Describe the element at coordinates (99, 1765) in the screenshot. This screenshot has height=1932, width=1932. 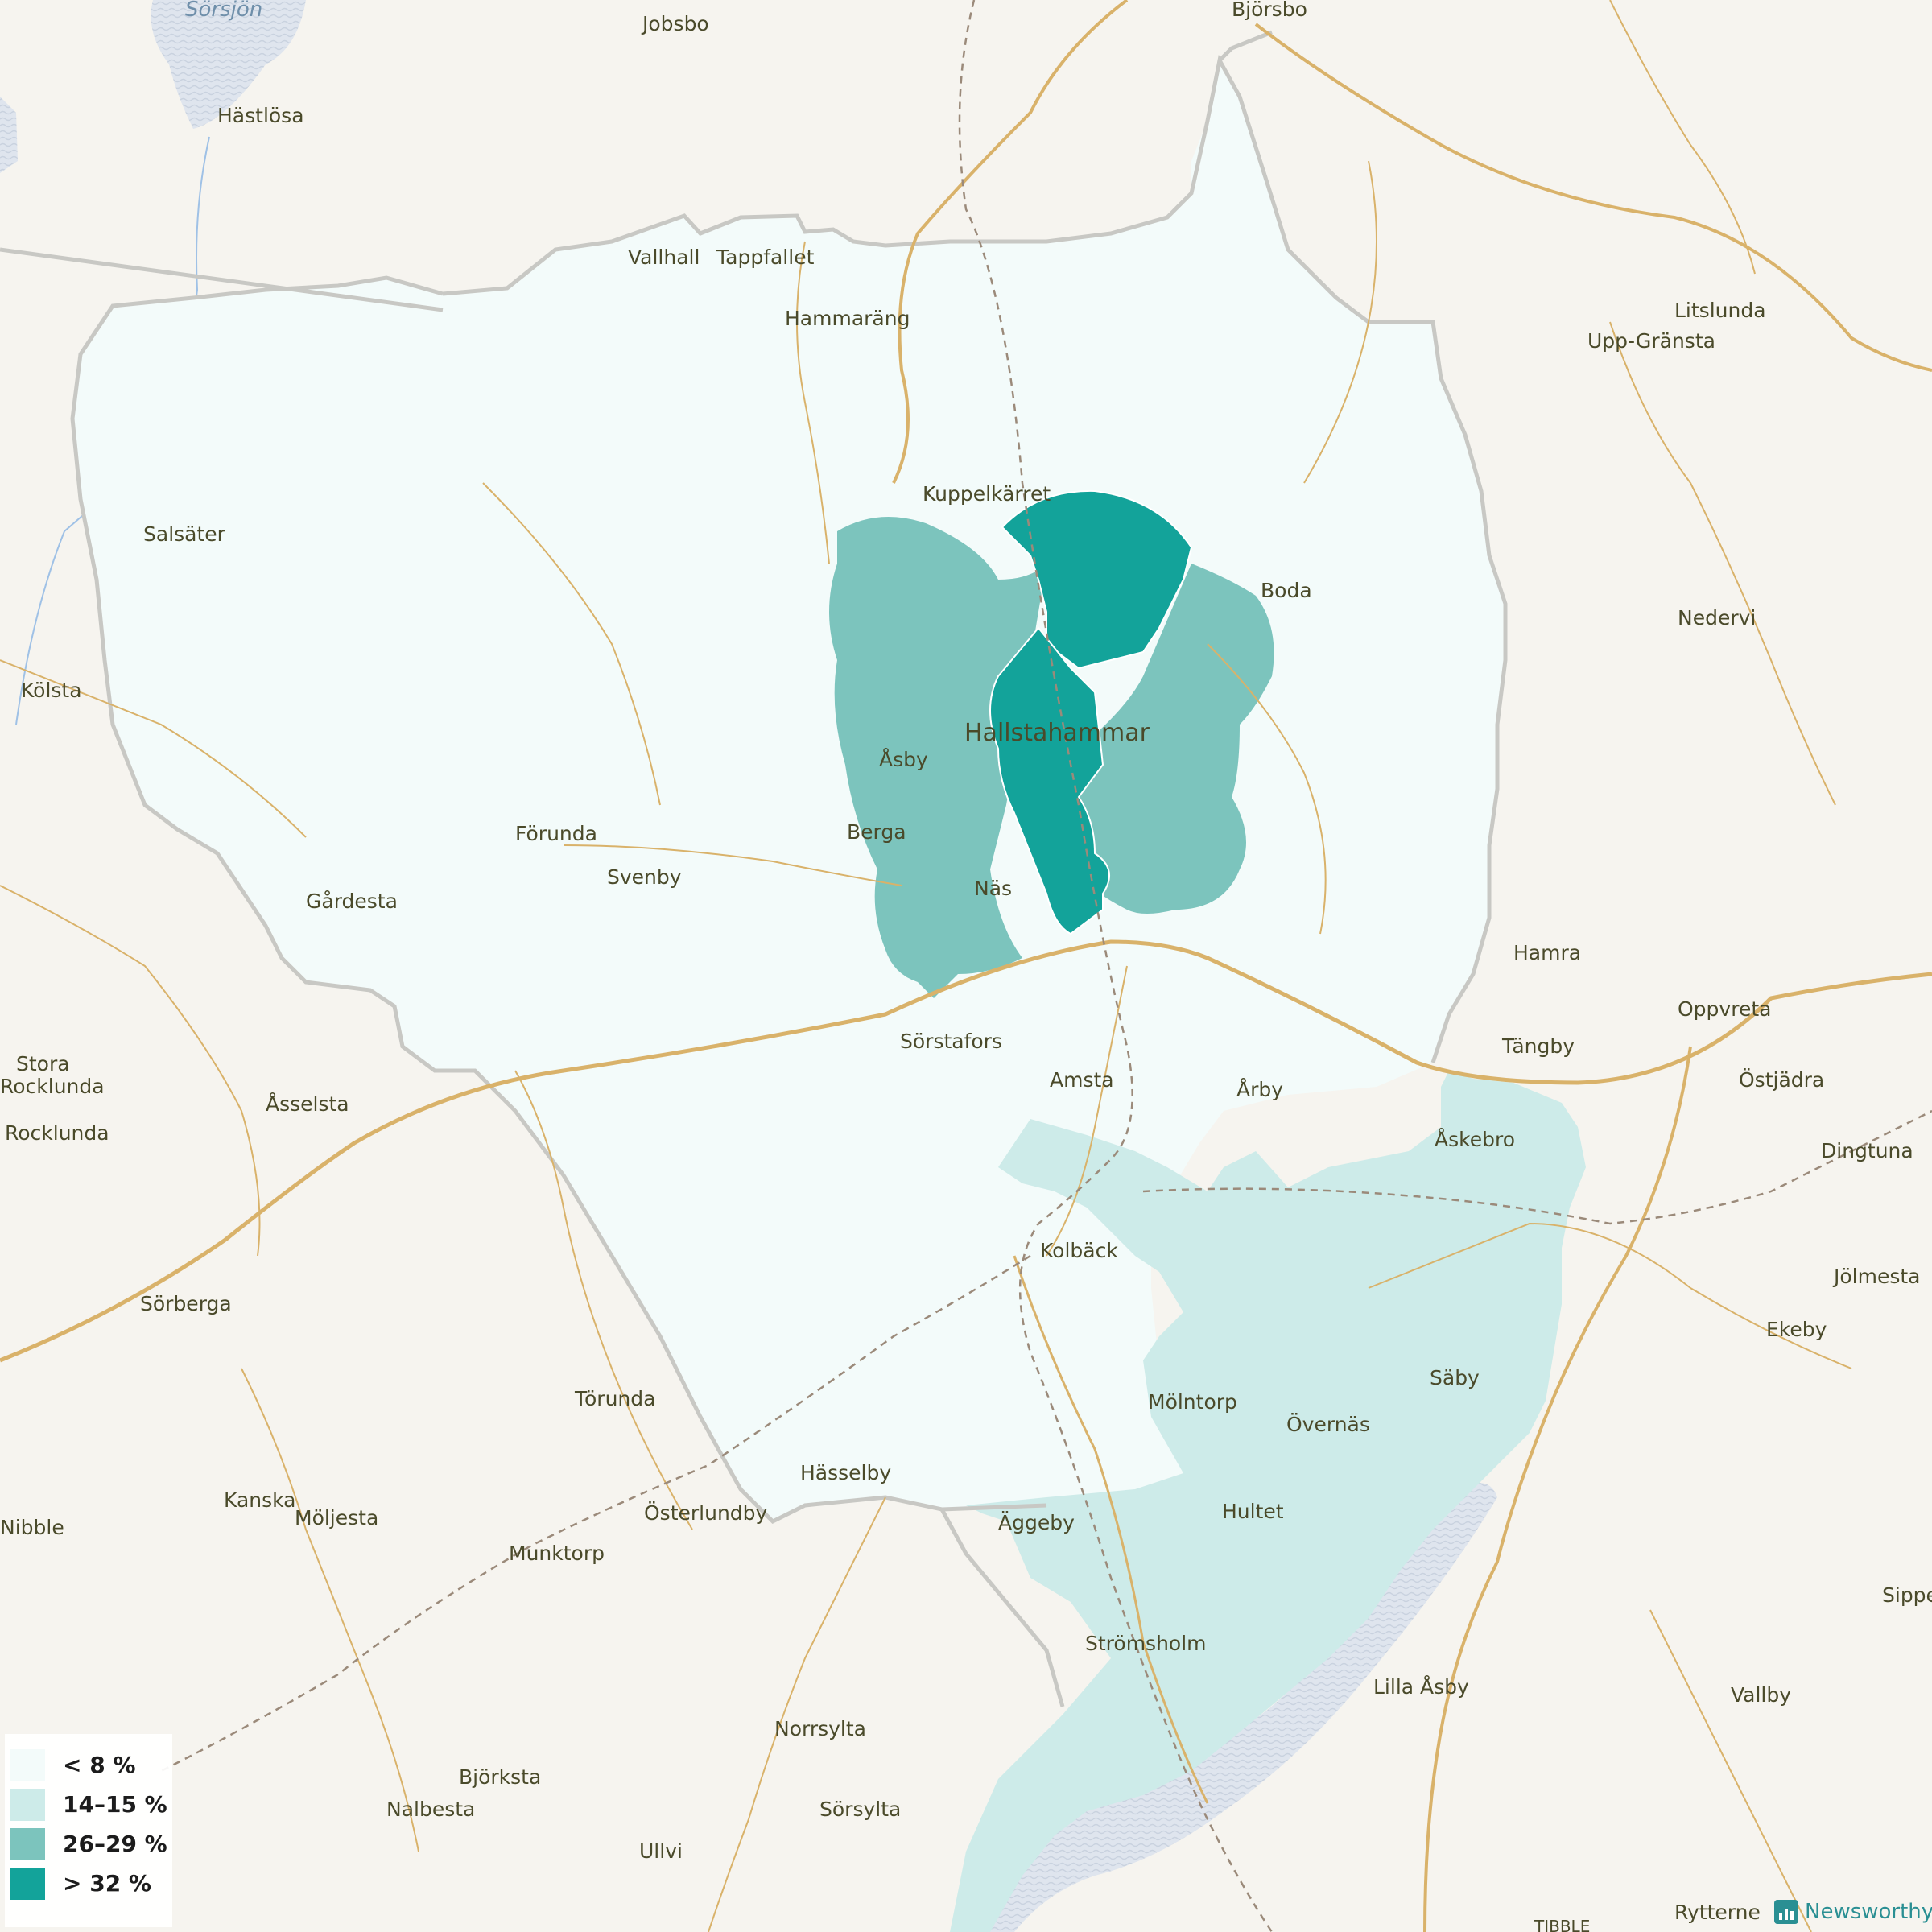
I see `legend-label-lt-8: < 8 %` at that location.